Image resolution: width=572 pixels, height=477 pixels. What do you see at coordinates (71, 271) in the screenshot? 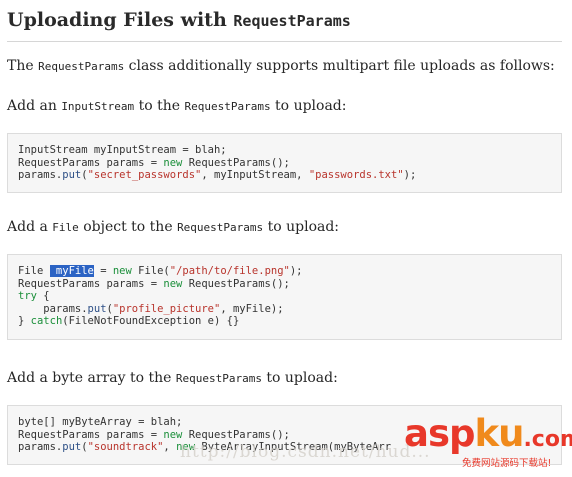
I see `text-selection: myFile` at bounding box center [71, 271].